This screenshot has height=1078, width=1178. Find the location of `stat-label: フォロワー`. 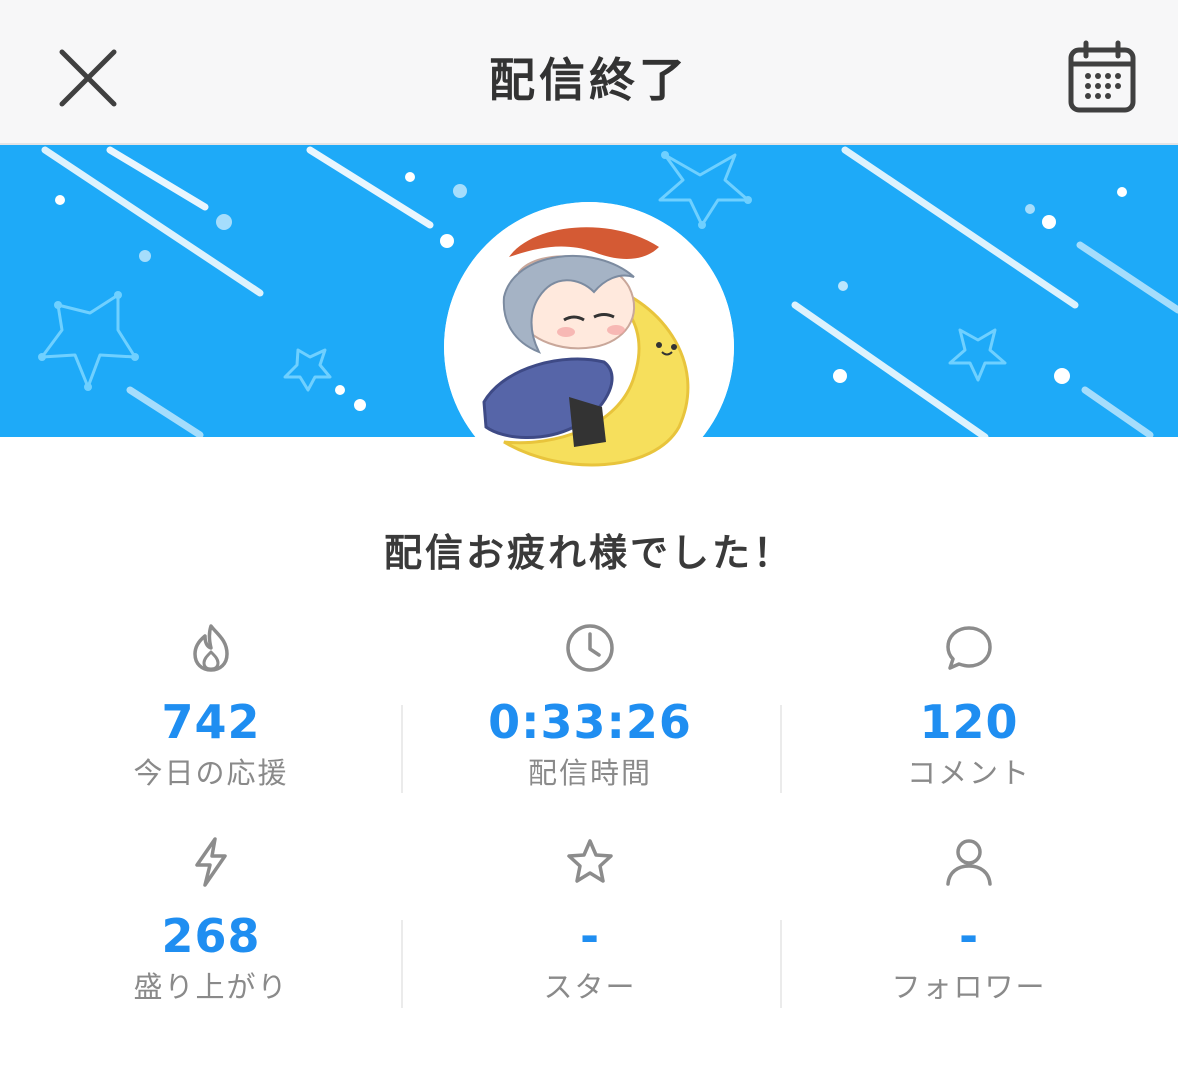

stat-label: フォロワー is located at coordinates (969, 987).